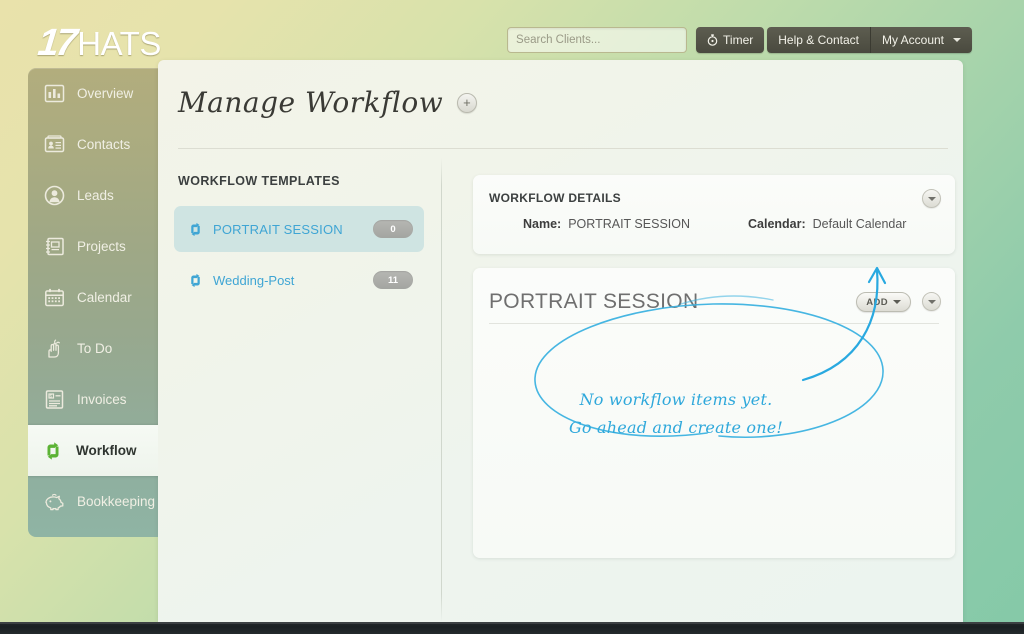 This screenshot has width=1024, height=634. What do you see at coordinates (859, 224) in the screenshot?
I see `calendar-value: Default Calendar` at bounding box center [859, 224].